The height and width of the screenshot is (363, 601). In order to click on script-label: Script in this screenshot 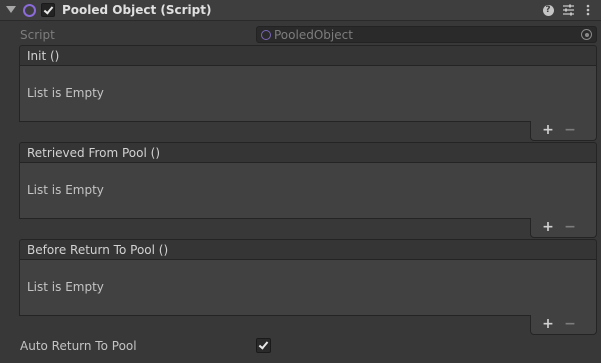, I will do `click(37, 35)`.